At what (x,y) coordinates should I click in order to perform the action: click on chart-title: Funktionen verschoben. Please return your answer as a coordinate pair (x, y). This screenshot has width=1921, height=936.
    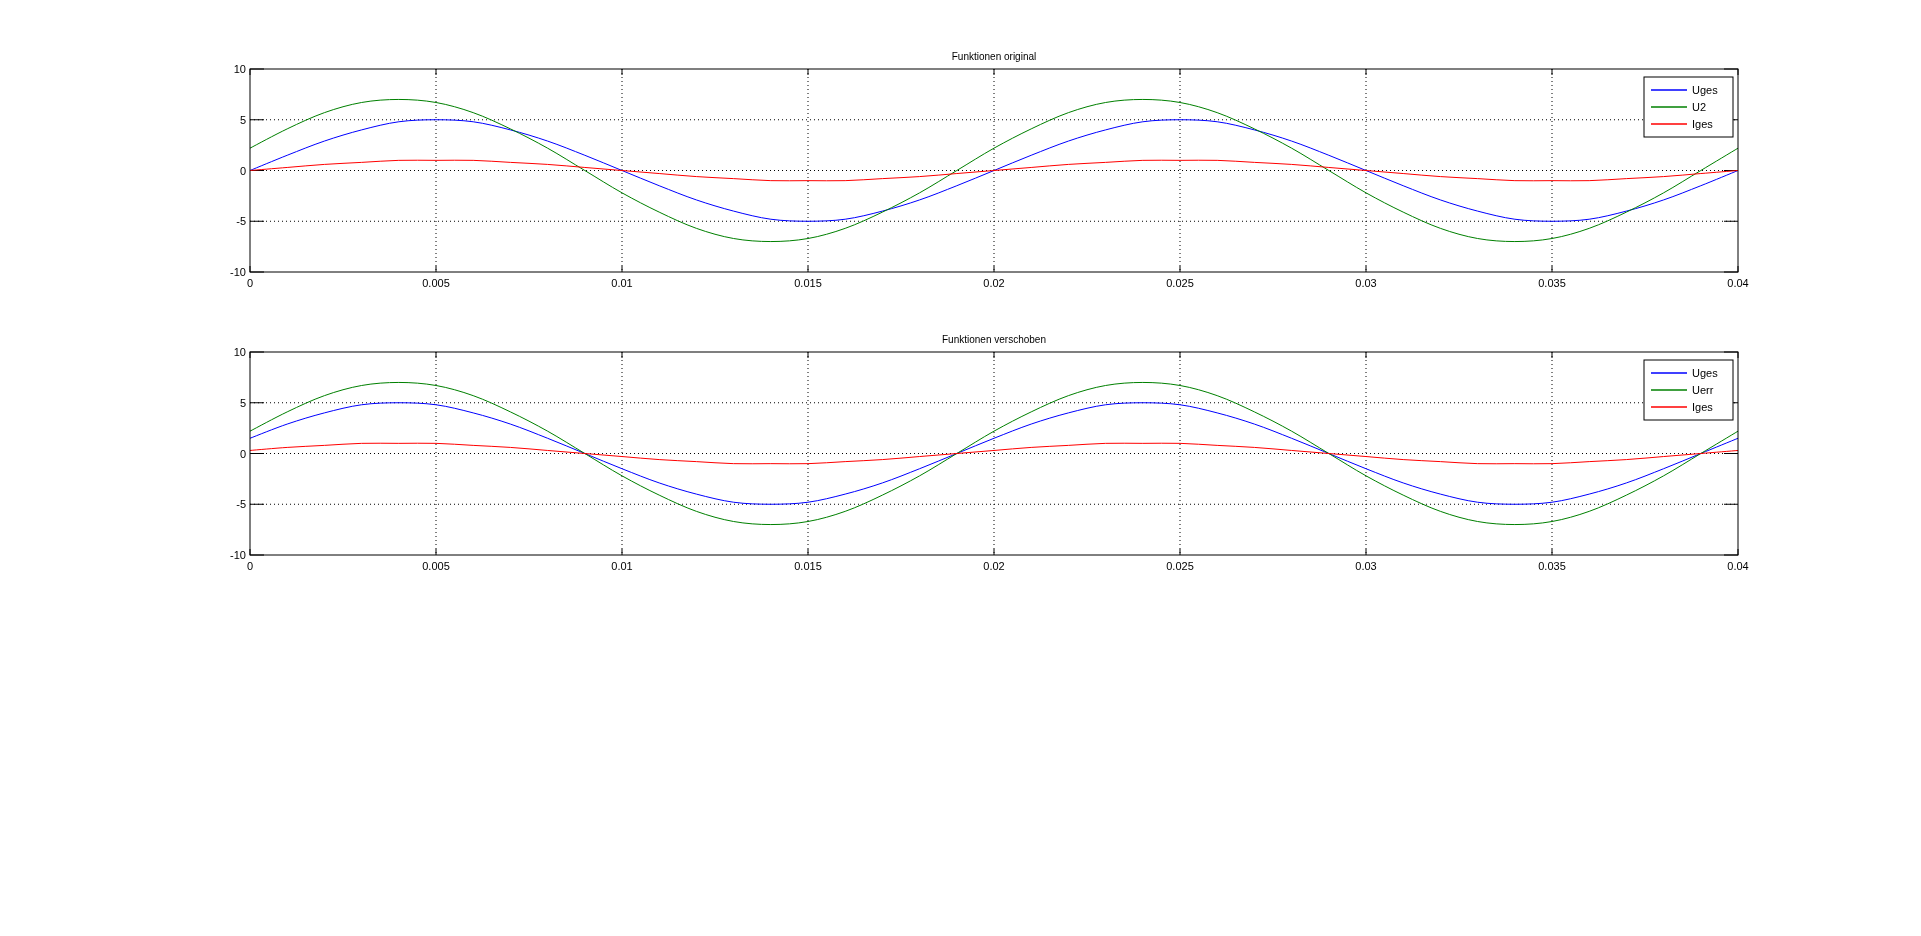
    Looking at the image, I should click on (994, 339).